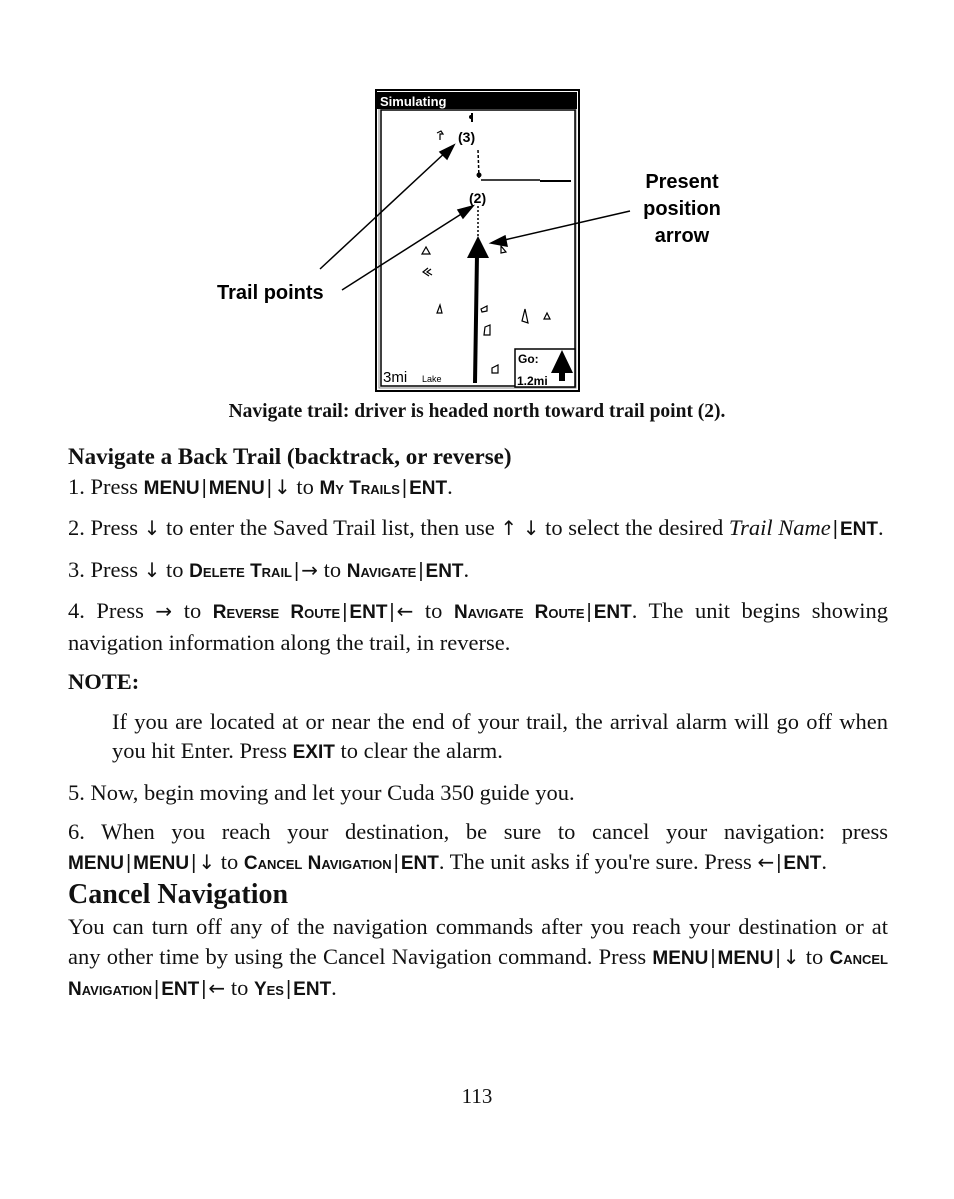 The width and height of the screenshot is (954, 1199). What do you see at coordinates (112, 610) in the screenshot?
I see `text: 4. Press` at bounding box center [112, 610].